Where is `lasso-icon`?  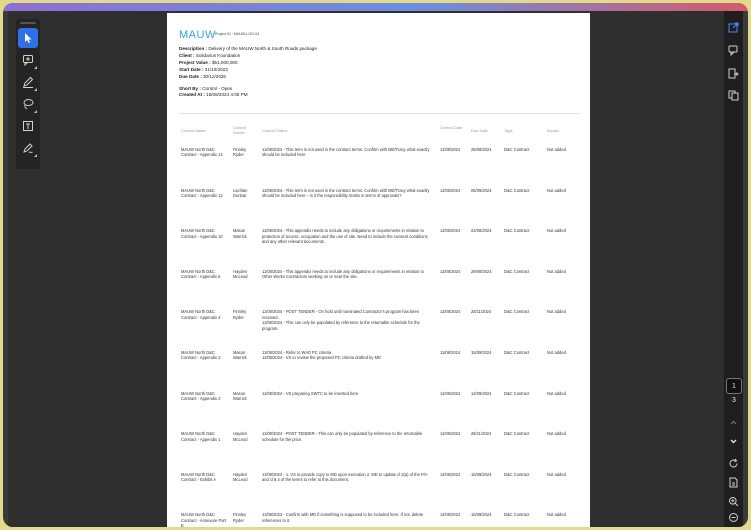 lasso-icon is located at coordinates (28, 104).